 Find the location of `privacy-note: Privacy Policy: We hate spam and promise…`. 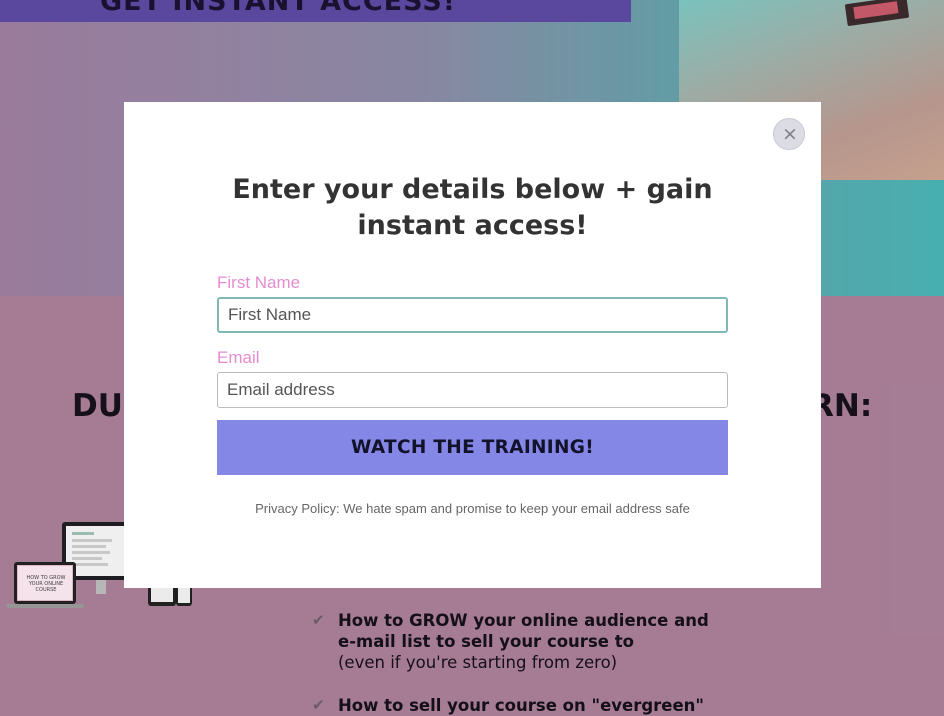

privacy-note: Privacy Policy: We hate spam and promise… is located at coordinates (472, 508).